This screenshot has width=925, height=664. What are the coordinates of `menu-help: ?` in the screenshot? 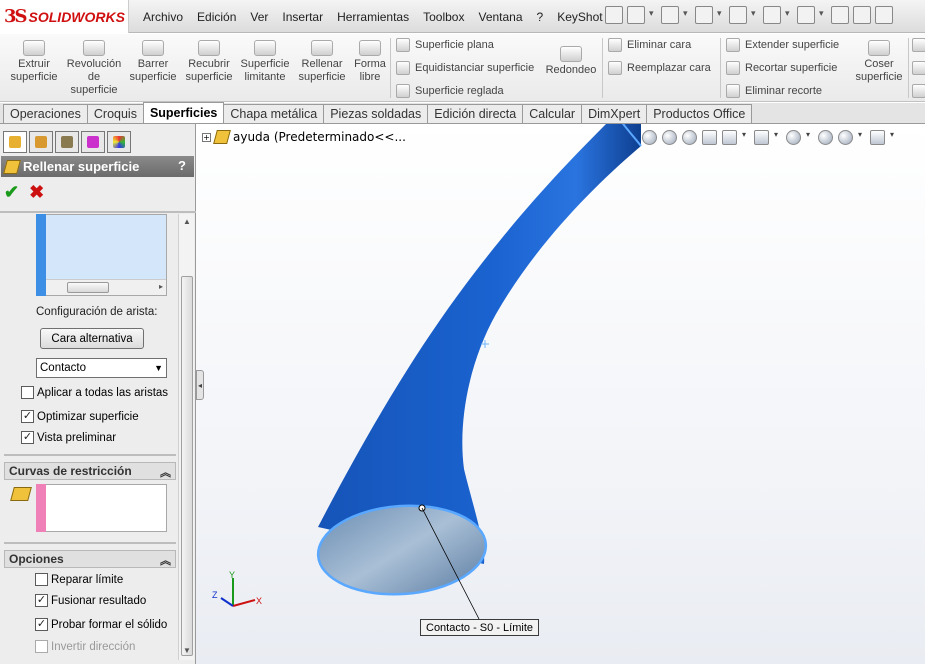 It's located at (540, 17).